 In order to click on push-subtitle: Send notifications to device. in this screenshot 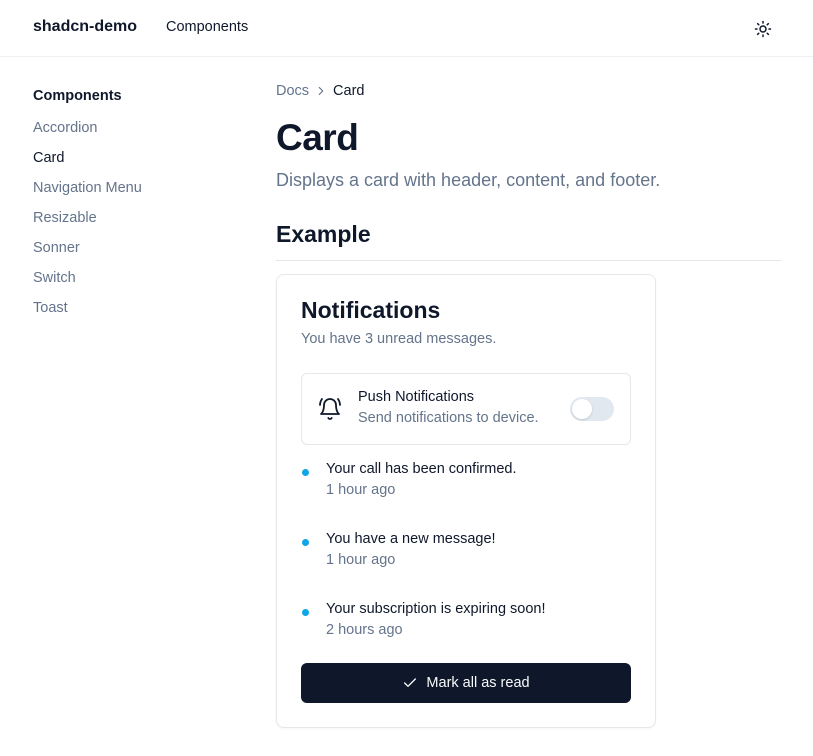, I will do `click(448, 418)`.